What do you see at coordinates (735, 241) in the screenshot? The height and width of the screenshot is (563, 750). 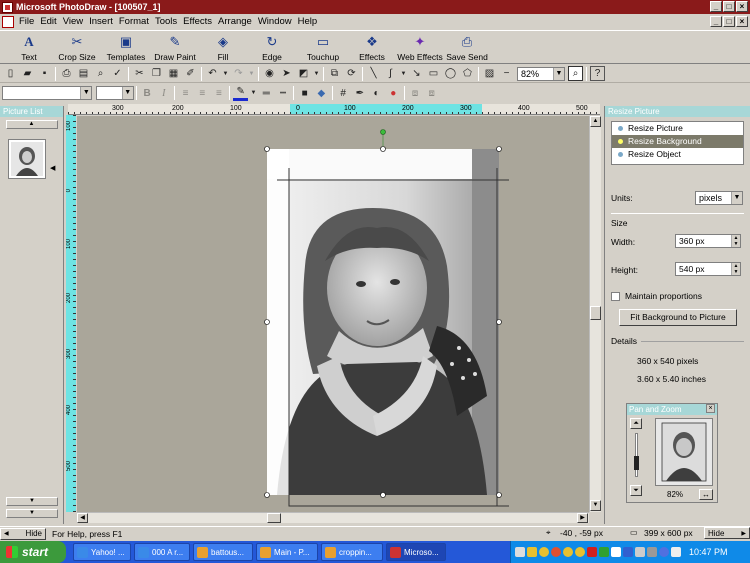 I see `width-spinner-icon: ▲ ▼` at bounding box center [735, 241].